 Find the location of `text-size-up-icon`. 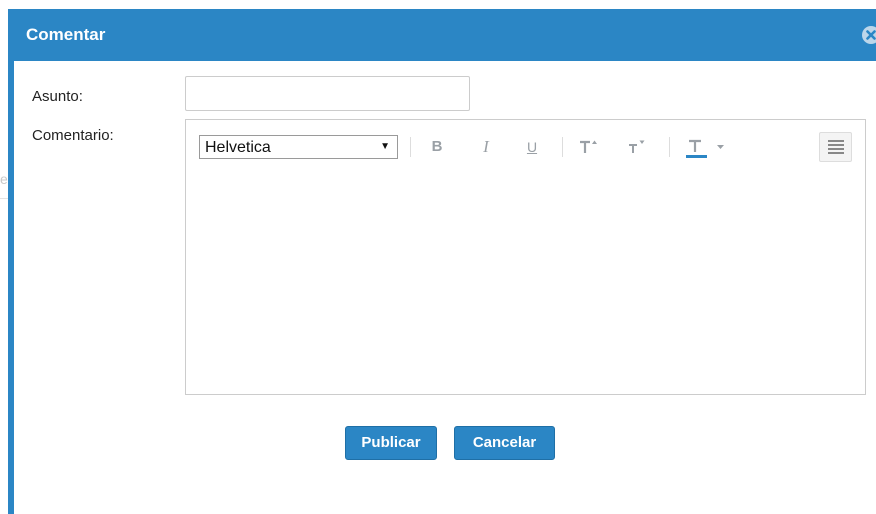

text-size-up-icon is located at coordinates (588, 147).